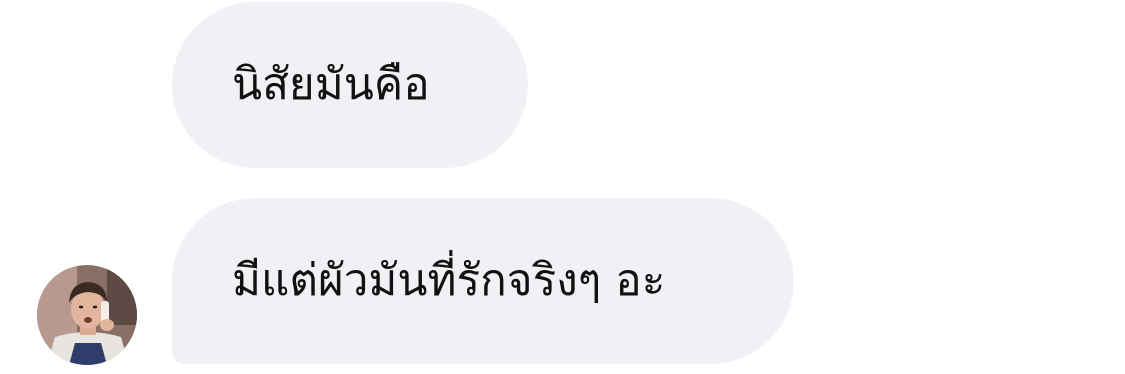 This screenshot has width=1125, height=374. Describe the element at coordinates (449, 280) in the screenshot. I see `message-text: มีแต่ผัวมันที่รักจริงๆ อะ` at that location.